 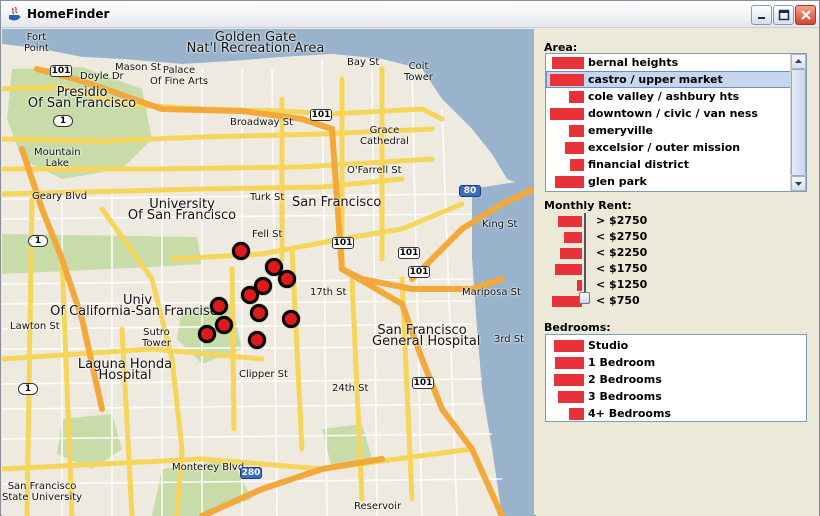 I want to click on label-mountain-lake: Mountain Lake, so click(x=57, y=158).